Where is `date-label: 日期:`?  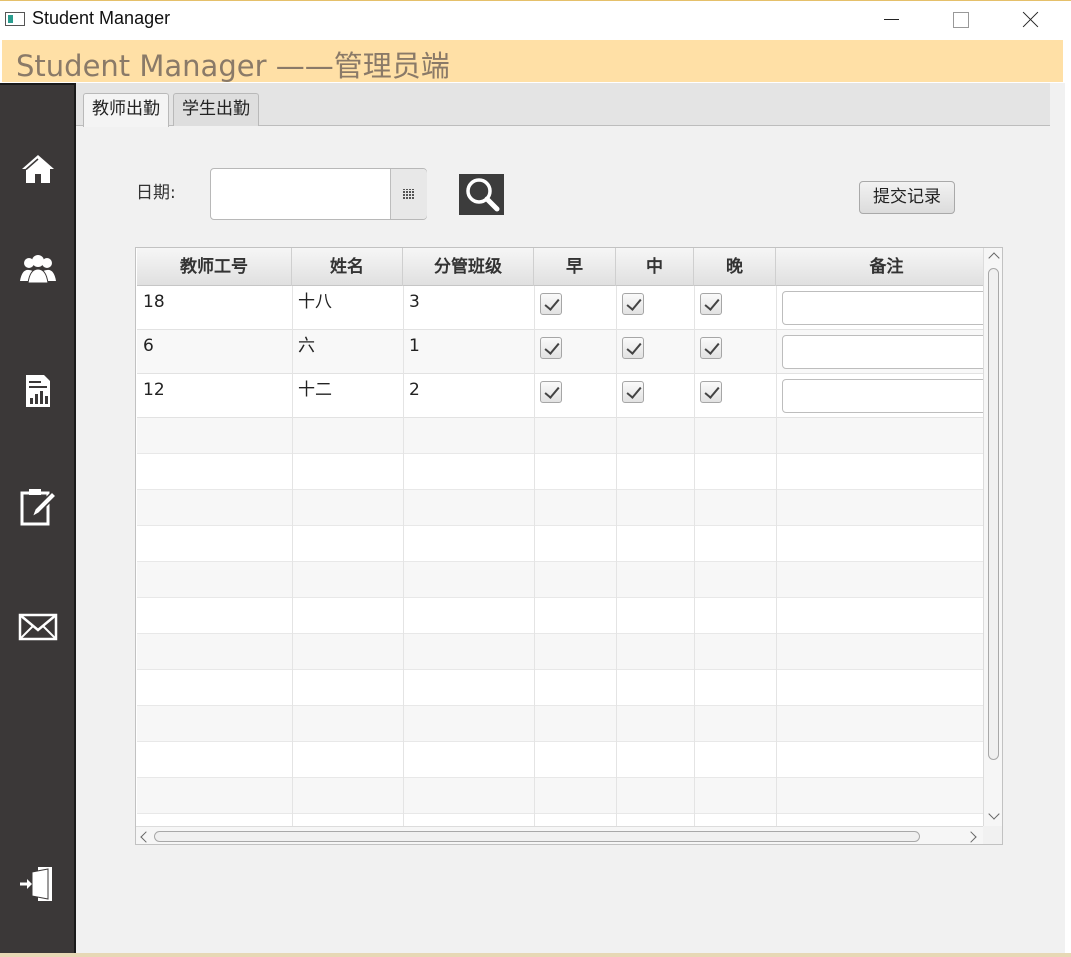 date-label: 日期: is located at coordinates (156, 193).